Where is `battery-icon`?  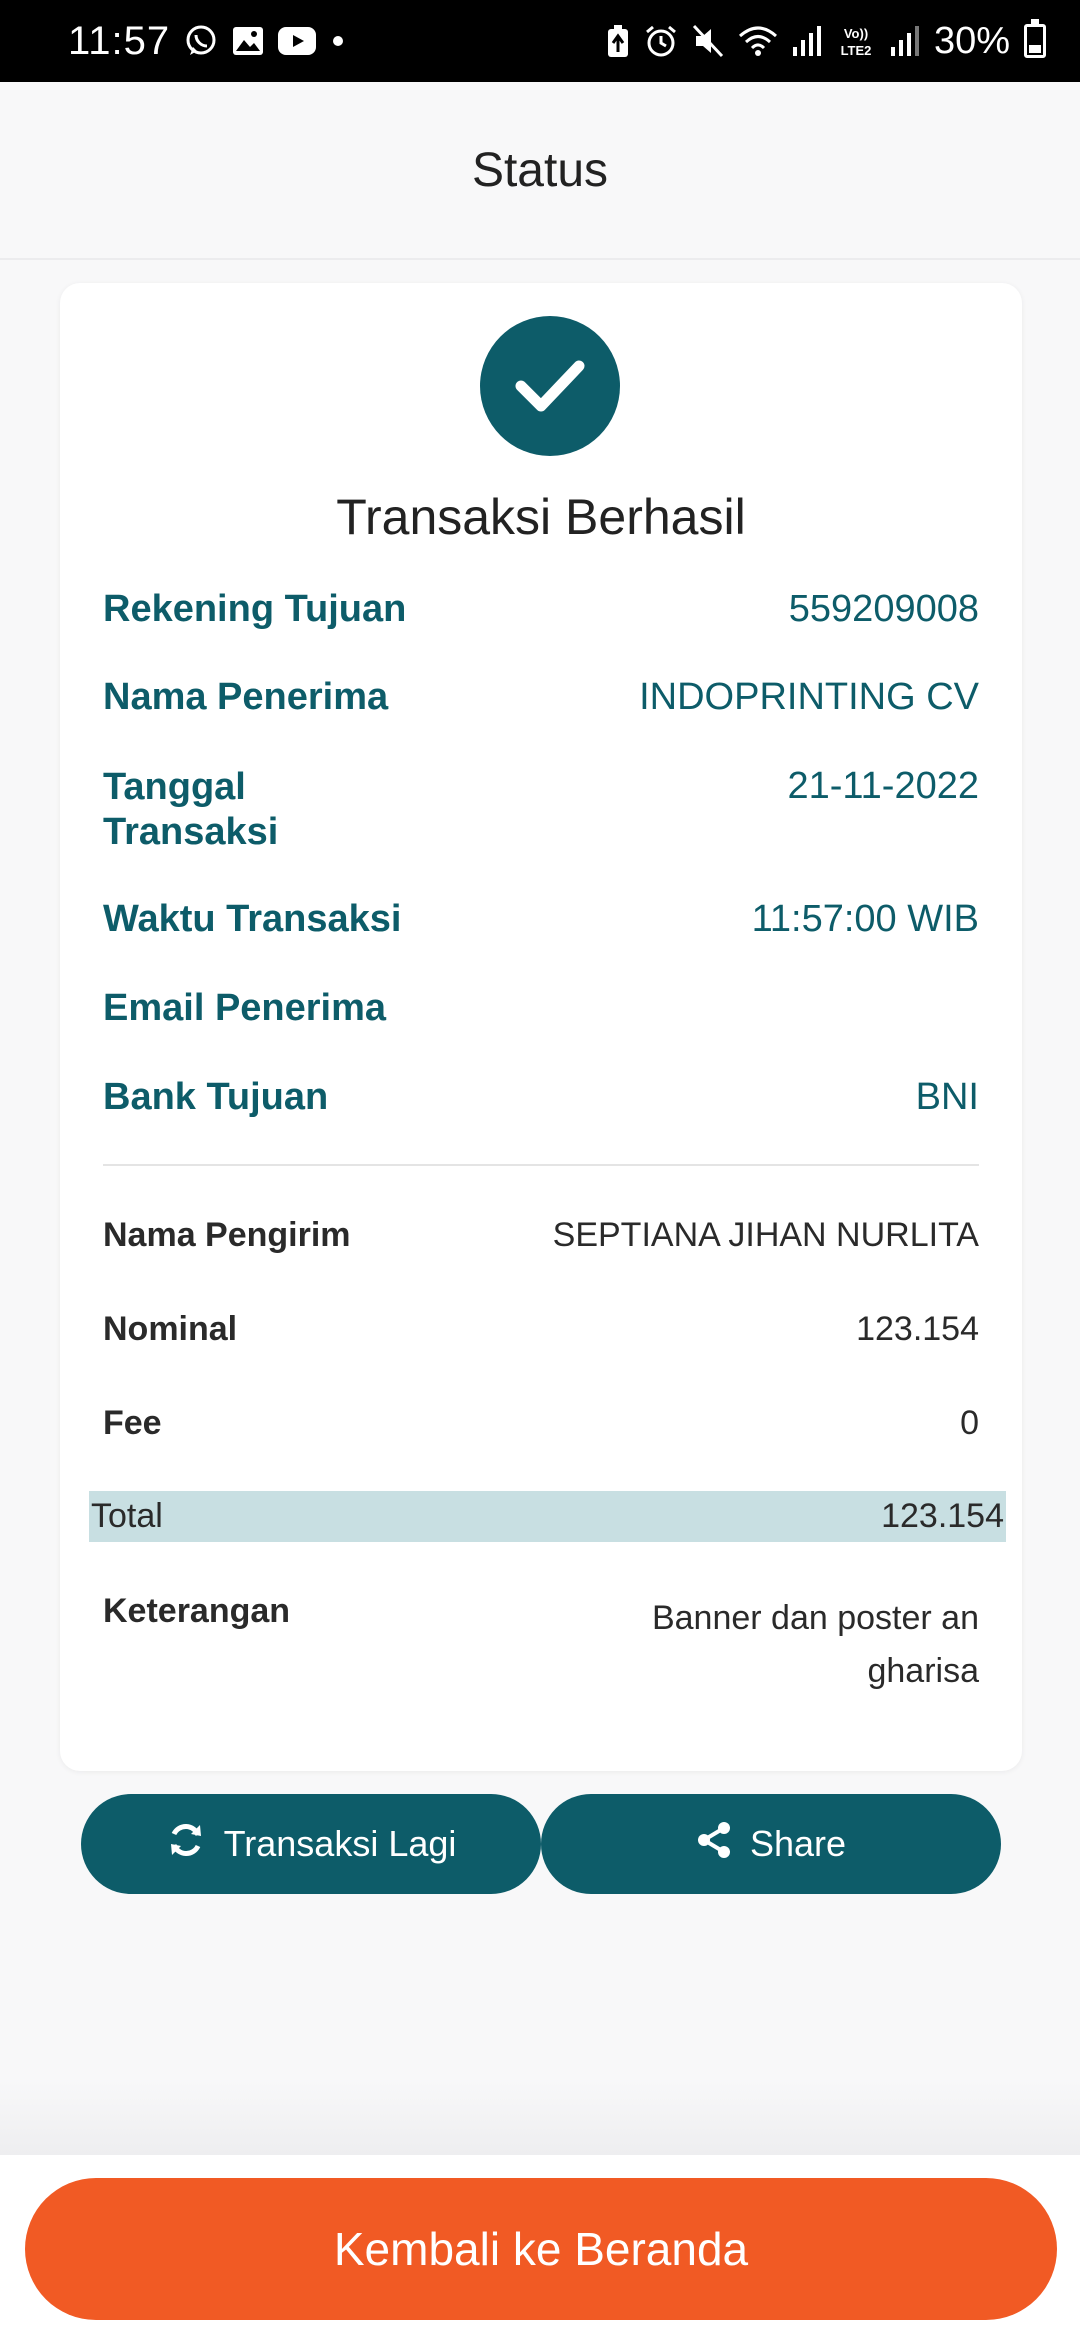
battery-icon is located at coordinates (1035, 38).